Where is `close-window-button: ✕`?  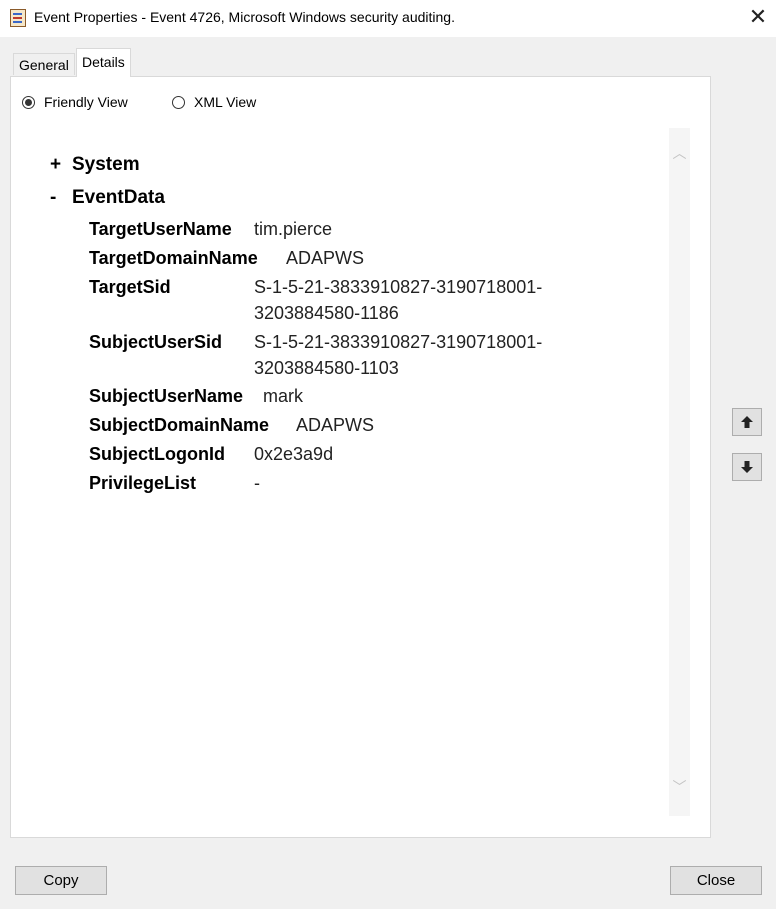 close-window-button: ✕ is located at coordinates (758, 18).